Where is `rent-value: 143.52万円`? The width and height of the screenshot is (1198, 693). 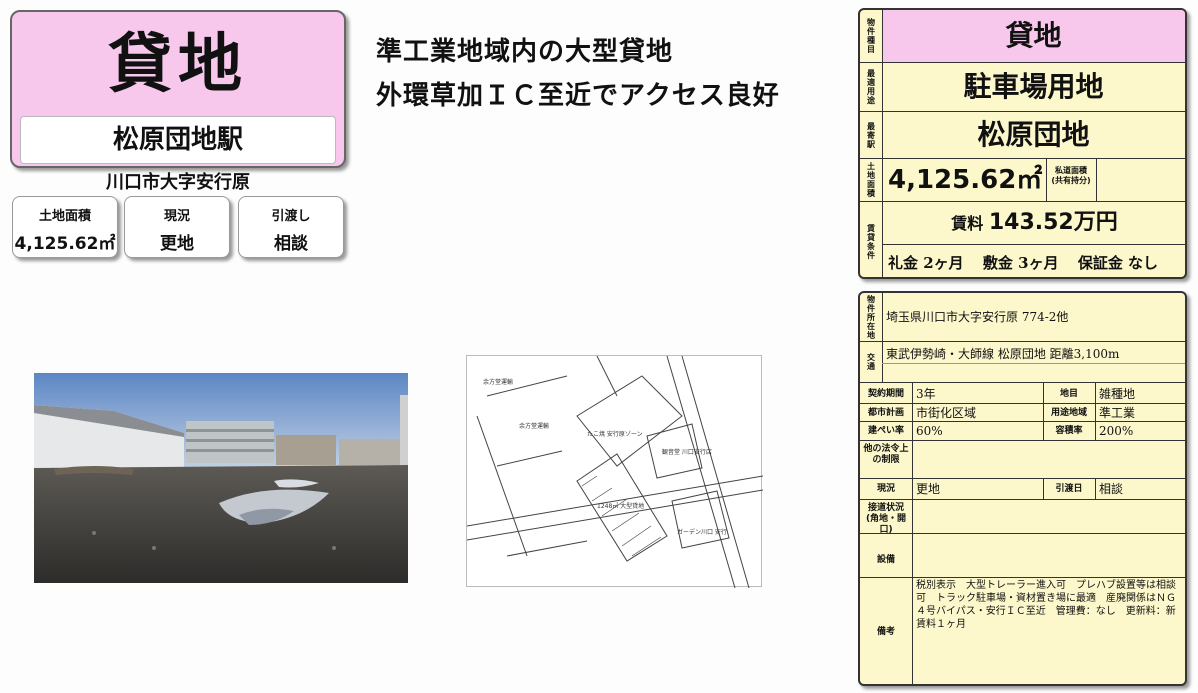
rent-value: 143.52万円 is located at coordinates (1053, 222).